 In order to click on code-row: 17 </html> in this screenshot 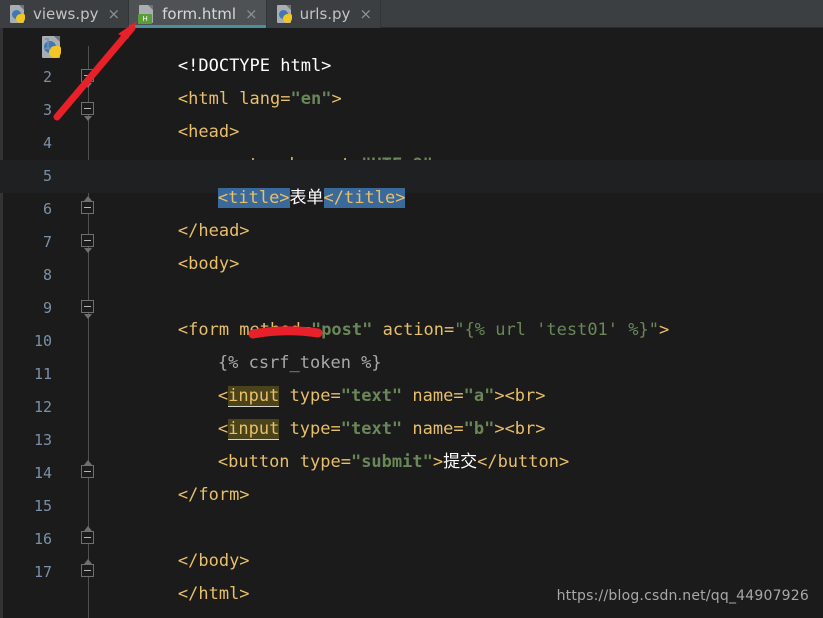, I will do `click(411, 580)`.